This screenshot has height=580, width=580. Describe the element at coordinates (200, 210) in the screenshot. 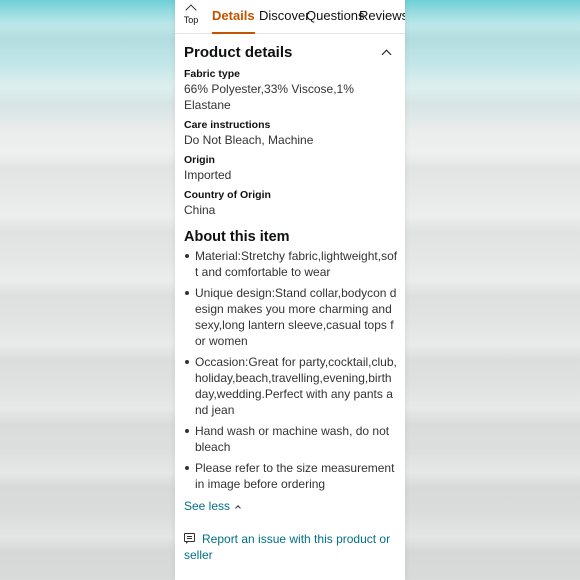

I see `detail-value: China` at that location.